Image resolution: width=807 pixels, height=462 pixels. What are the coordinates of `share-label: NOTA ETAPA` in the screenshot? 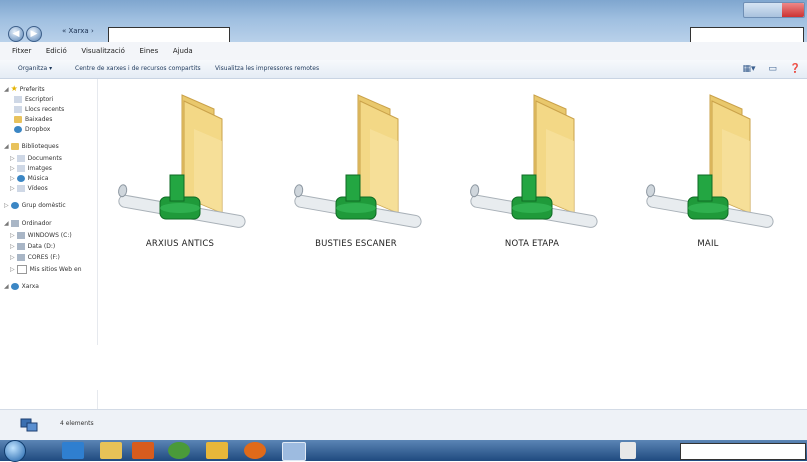 It's located at (532, 244).